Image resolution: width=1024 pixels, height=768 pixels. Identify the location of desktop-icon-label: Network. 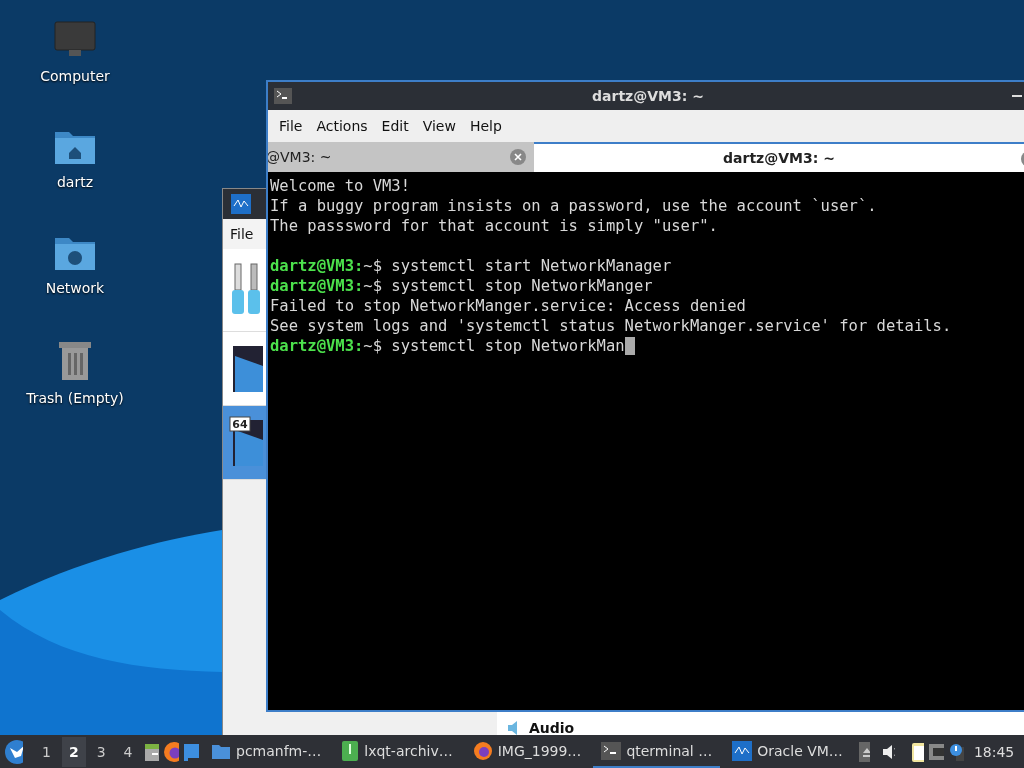
(75, 288).